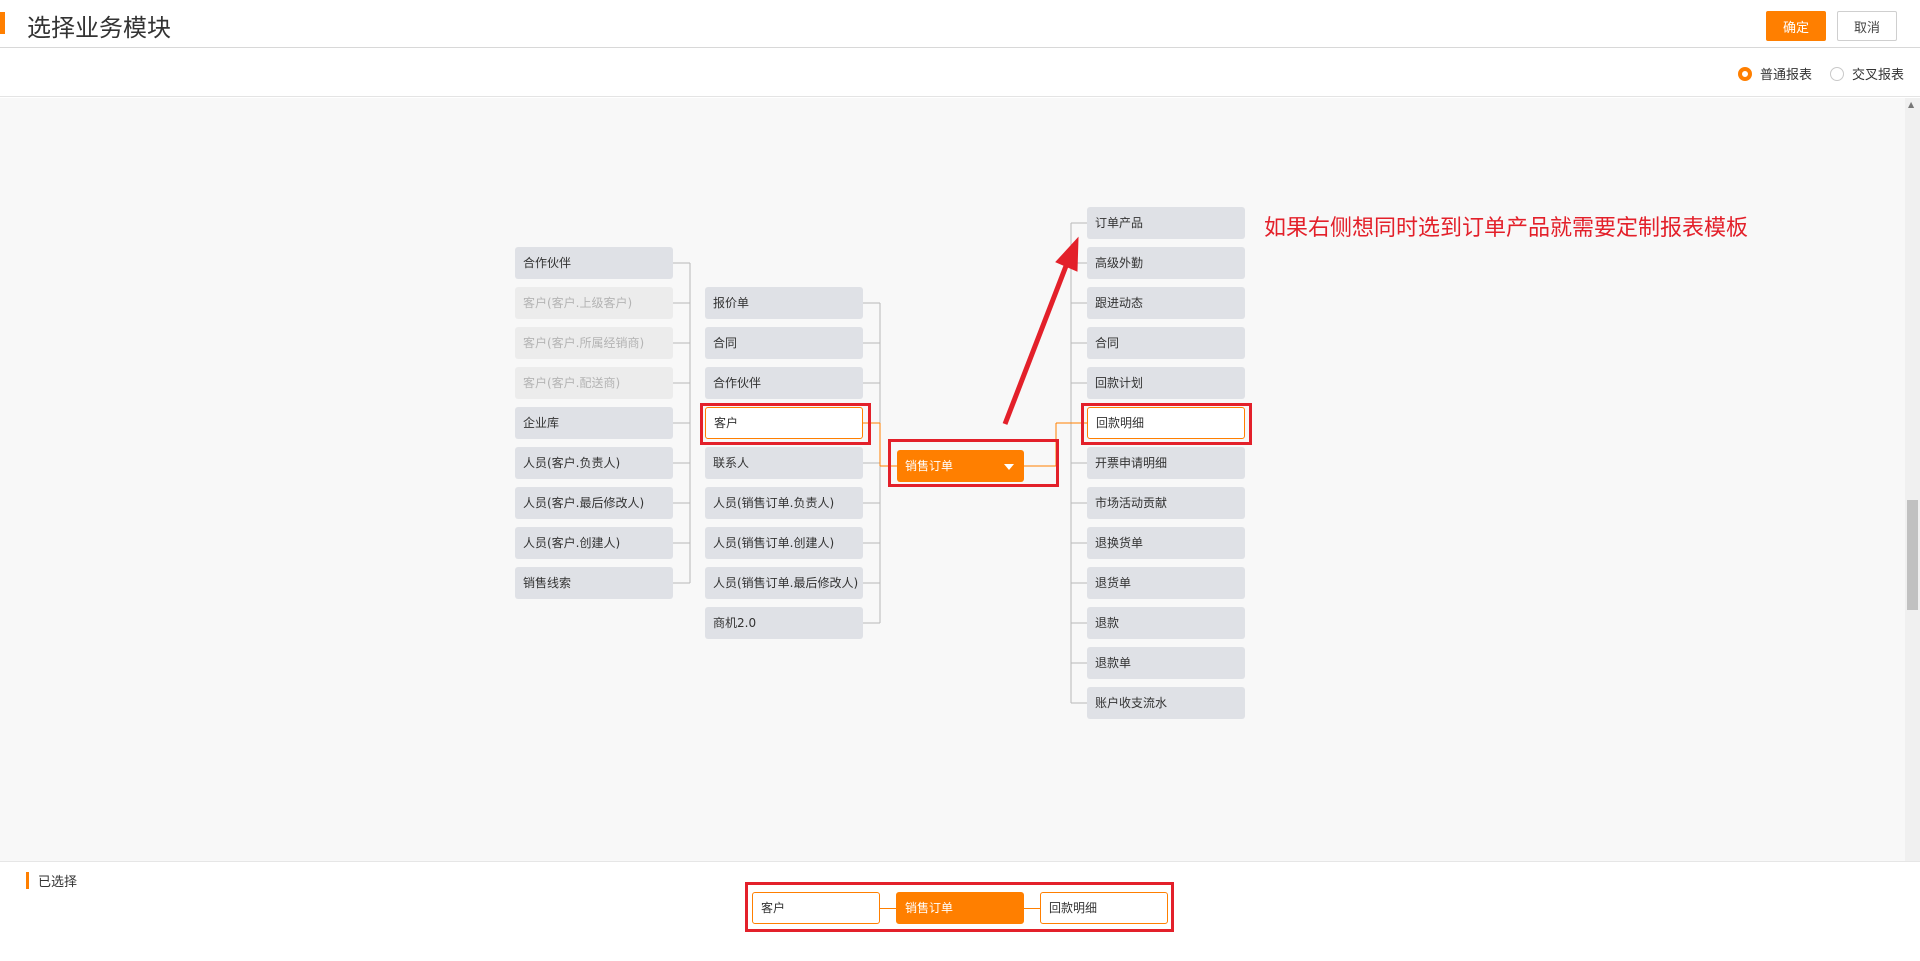  What do you see at coordinates (1166, 663) in the screenshot?
I see `right-column-node: 退款单` at bounding box center [1166, 663].